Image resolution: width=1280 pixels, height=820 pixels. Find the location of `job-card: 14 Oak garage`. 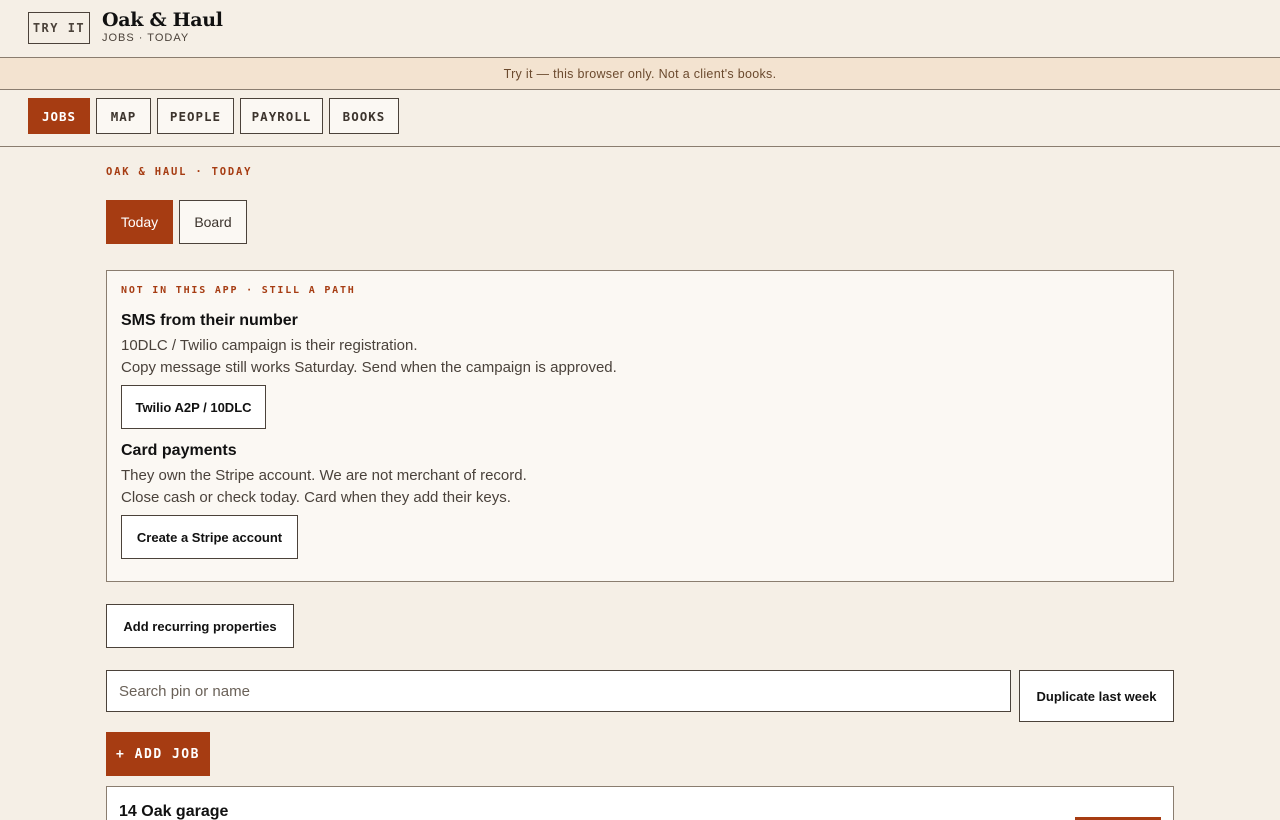

job-card: 14 Oak garage is located at coordinates (640, 803).